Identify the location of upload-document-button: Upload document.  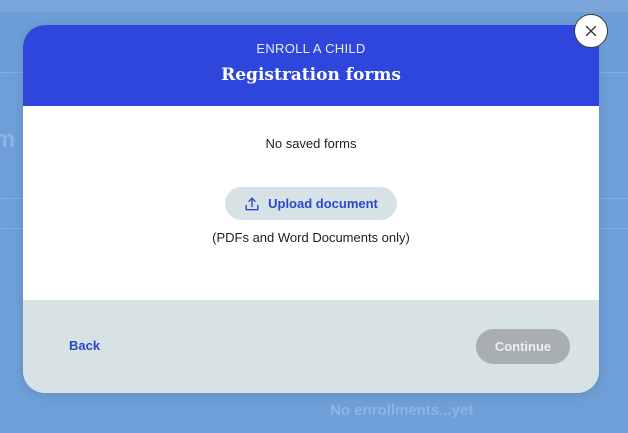
(311, 203).